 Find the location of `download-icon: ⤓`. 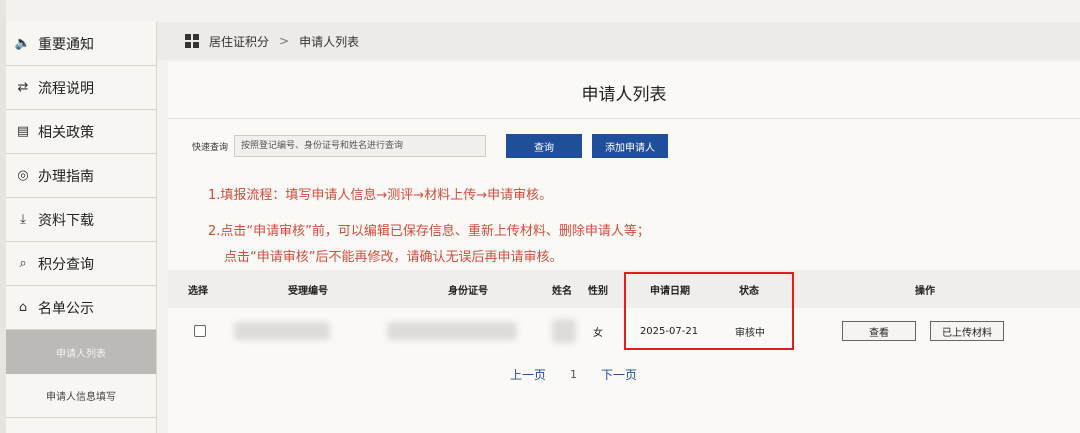

download-icon: ⤓ is located at coordinates (23, 219).